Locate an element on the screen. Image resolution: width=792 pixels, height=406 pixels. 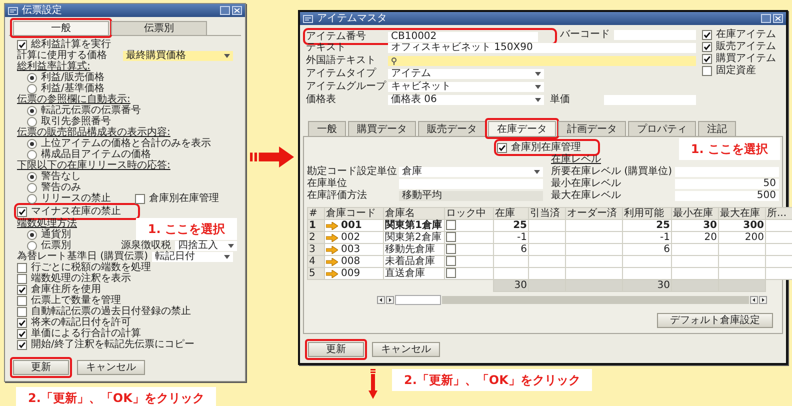
tab: 注記 is located at coordinates (717, 128).